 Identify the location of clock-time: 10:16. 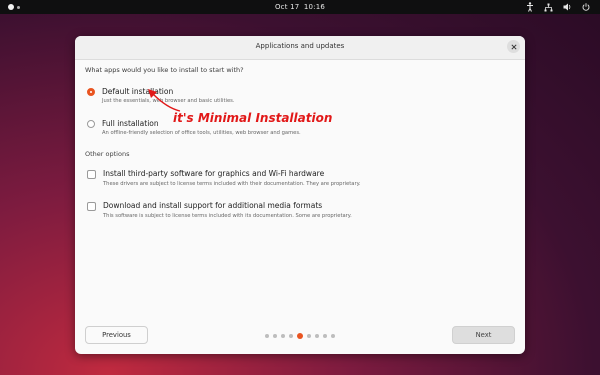
(314, 7).